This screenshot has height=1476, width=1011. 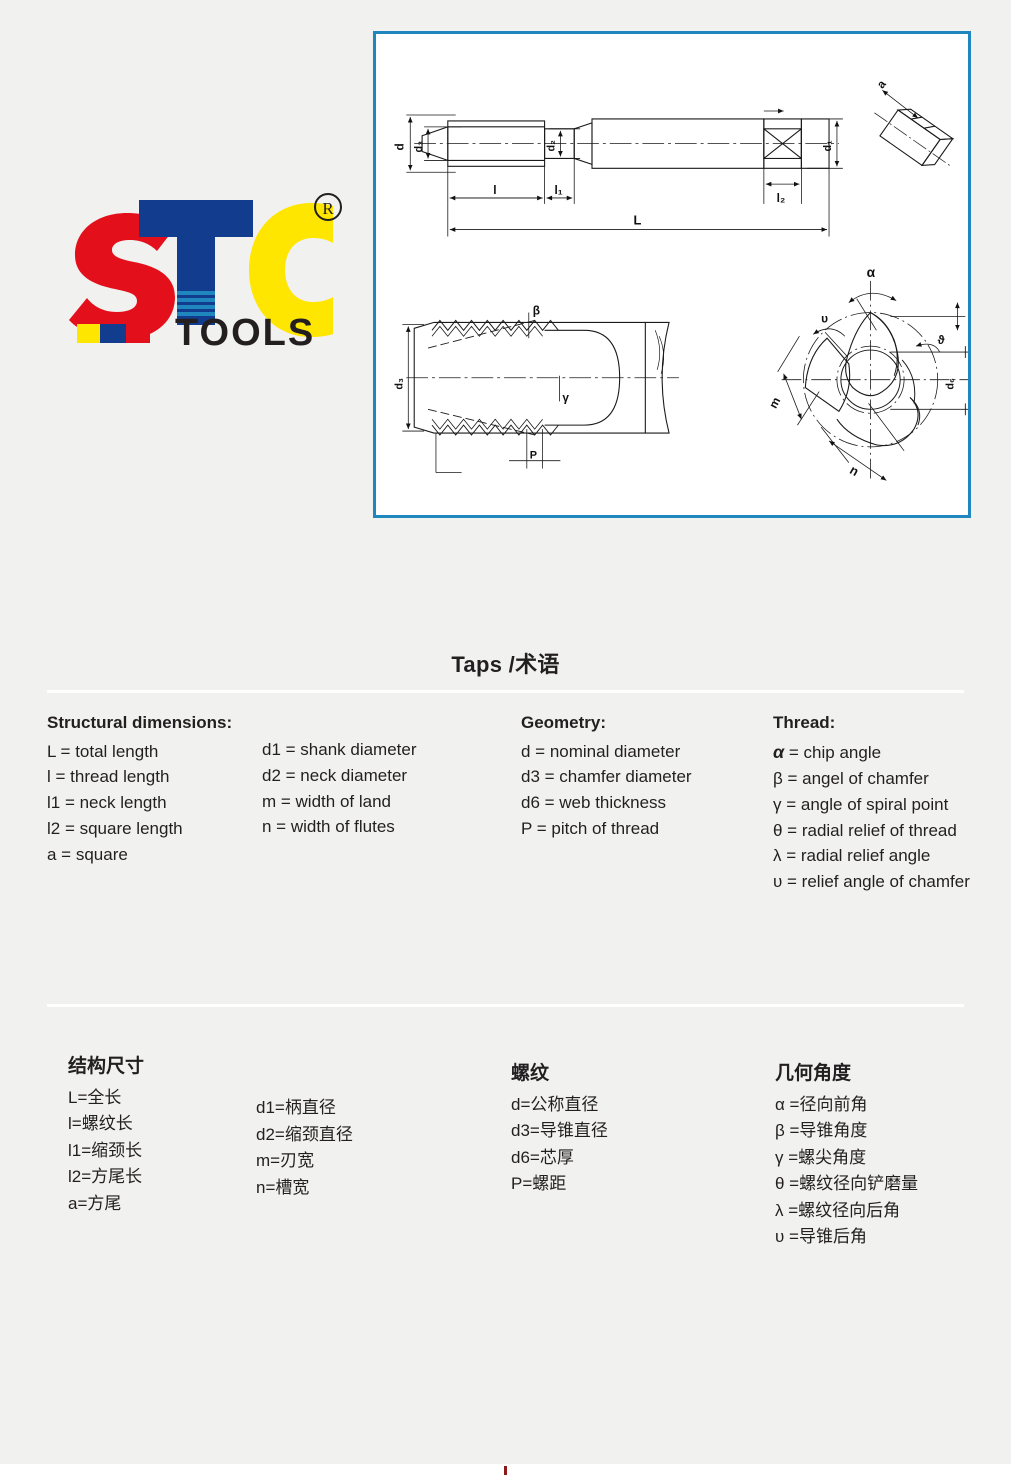 What do you see at coordinates (140, 722) in the screenshot?
I see `heading-structural-dimensions: Structural dimensions:` at bounding box center [140, 722].